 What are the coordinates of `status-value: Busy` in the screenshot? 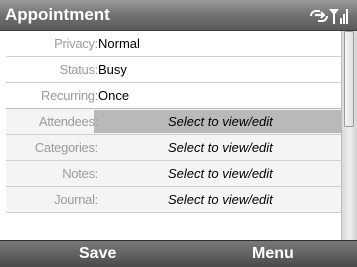 It's located at (112, 69).